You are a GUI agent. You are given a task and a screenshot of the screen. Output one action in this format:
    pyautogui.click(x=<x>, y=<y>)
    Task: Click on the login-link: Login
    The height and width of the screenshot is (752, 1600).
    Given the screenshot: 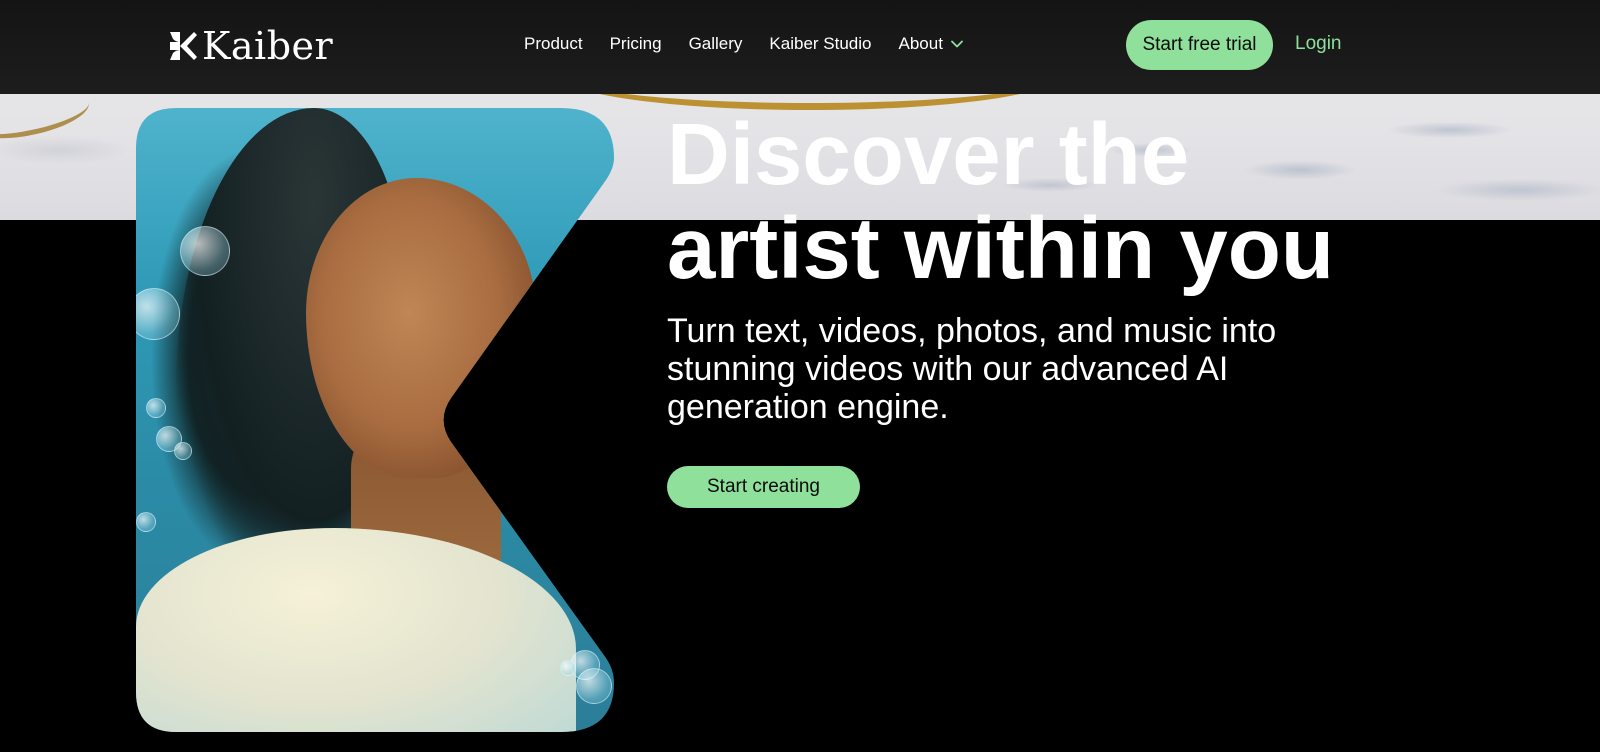 What is the action you would take?
    pyautogui.click(x=1318, y=44)
    